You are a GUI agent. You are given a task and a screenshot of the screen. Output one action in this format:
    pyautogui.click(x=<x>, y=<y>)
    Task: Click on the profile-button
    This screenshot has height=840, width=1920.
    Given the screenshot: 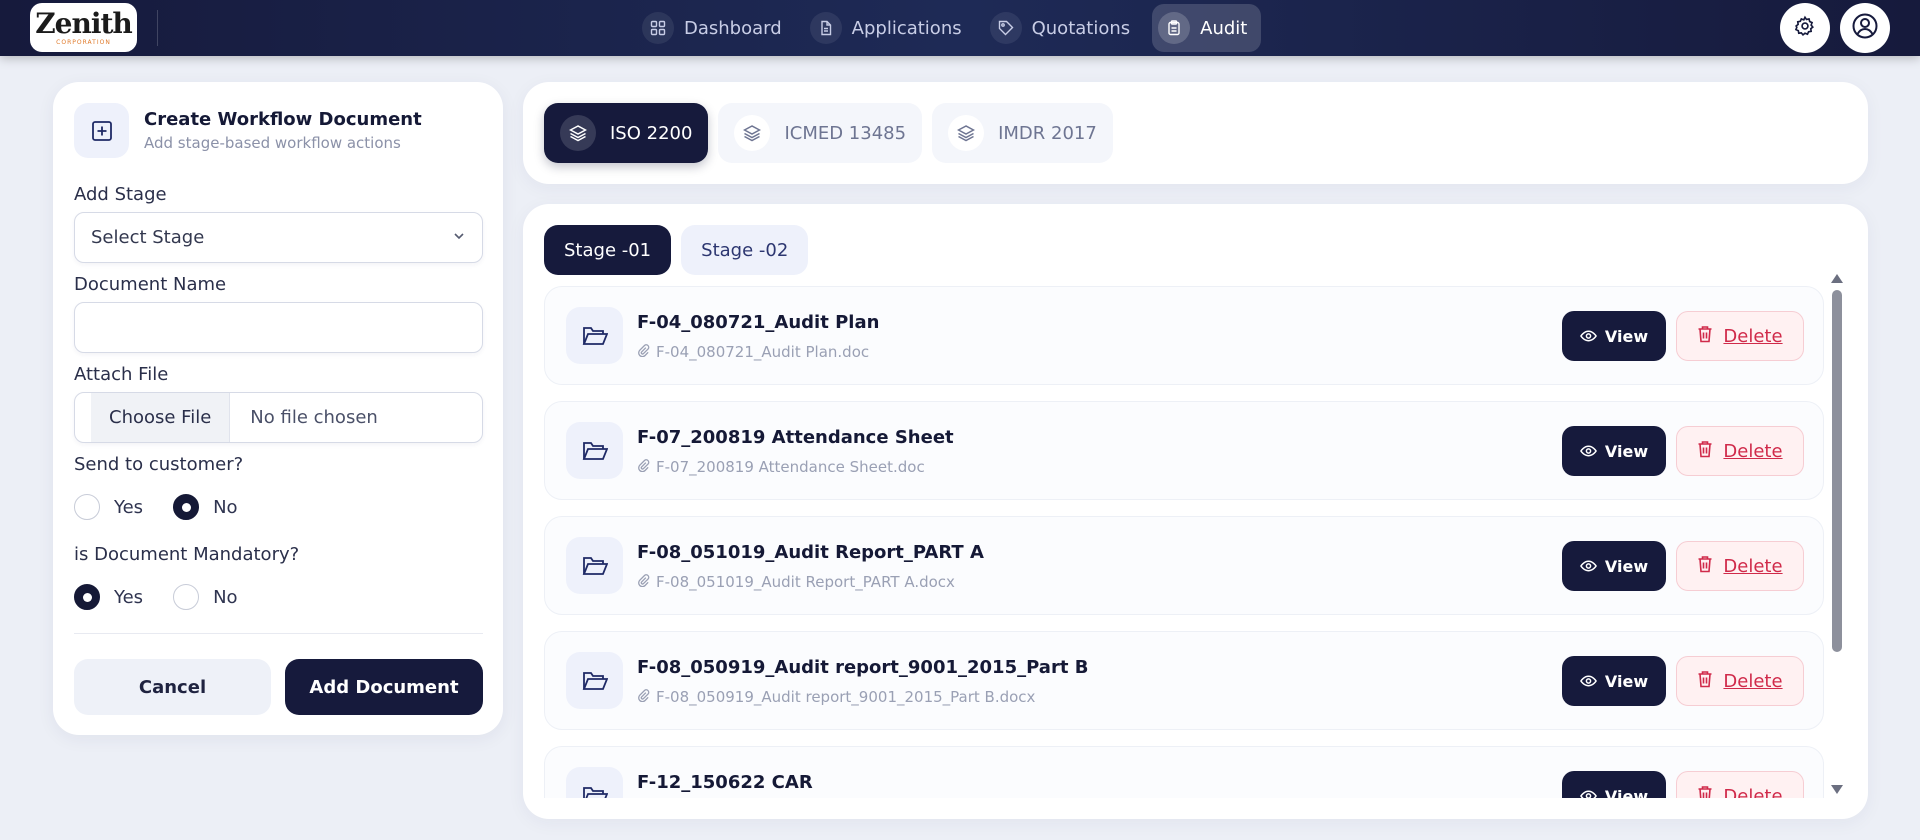 What is the action you would take?
    pyautogui.click(x=1865, y=28)
    